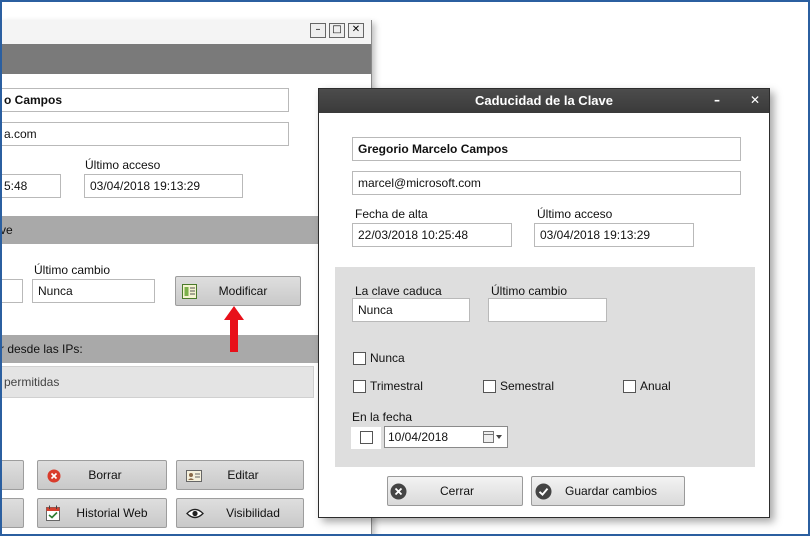  I want to click on email-field: a.com, so click(144, 134).